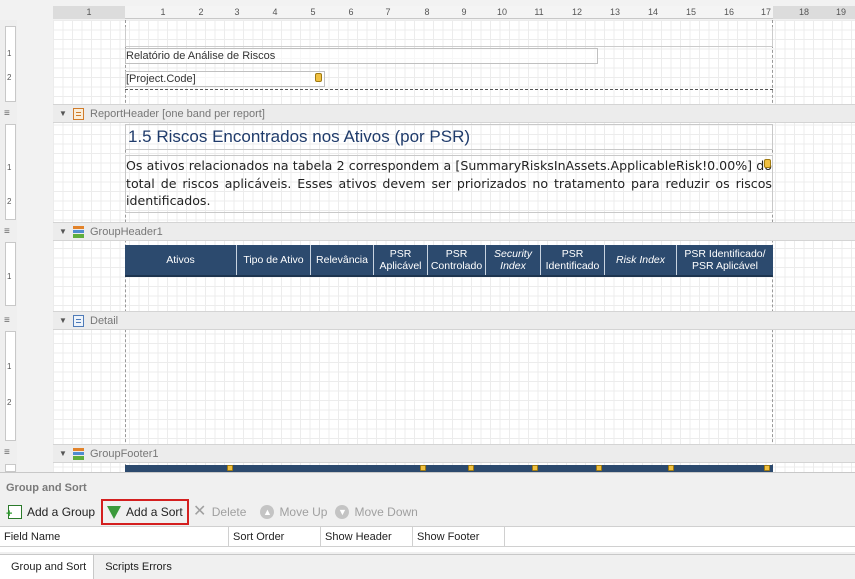  Describe the element at coordinates (539, 12) in the screenshot. I see `ruler-tick: 11` at that location.